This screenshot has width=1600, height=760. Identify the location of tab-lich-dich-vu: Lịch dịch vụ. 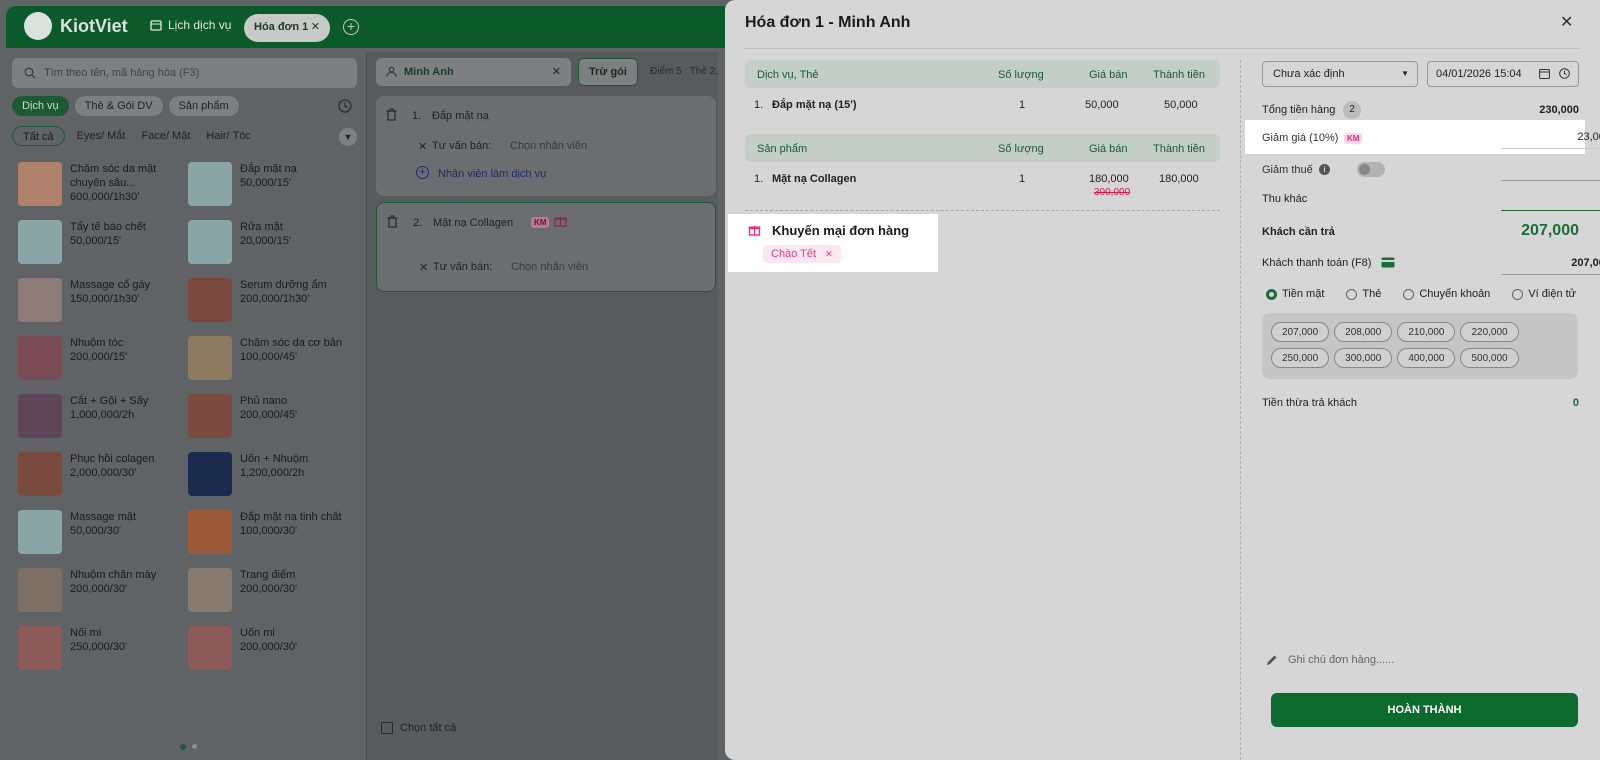
(190, 25).